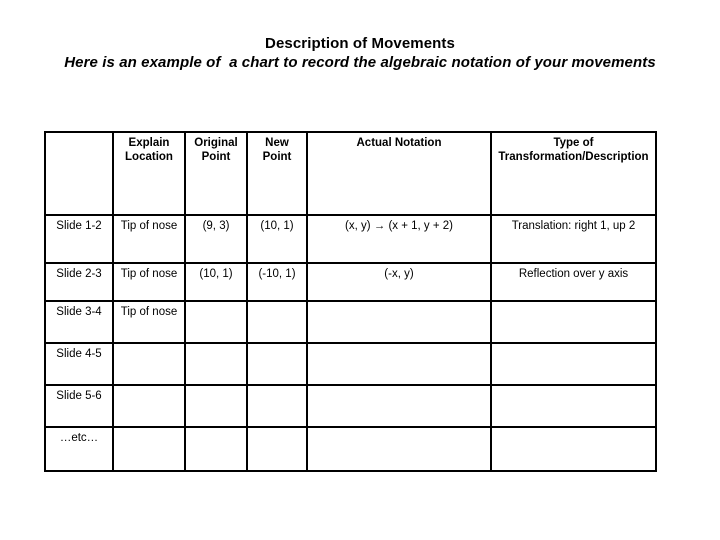  Describe the element at coordinates (79, 406) in the screenshot. I see `cell-slide: Slide 5-6` at that location.